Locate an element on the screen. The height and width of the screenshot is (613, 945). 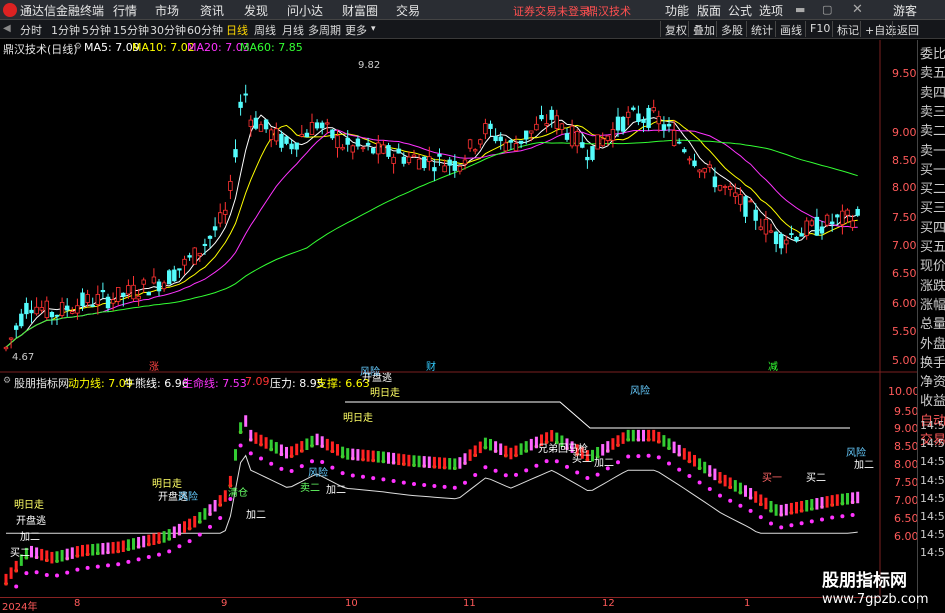
indicator-annotation: 清仓 is located at coordinates (238, 492).